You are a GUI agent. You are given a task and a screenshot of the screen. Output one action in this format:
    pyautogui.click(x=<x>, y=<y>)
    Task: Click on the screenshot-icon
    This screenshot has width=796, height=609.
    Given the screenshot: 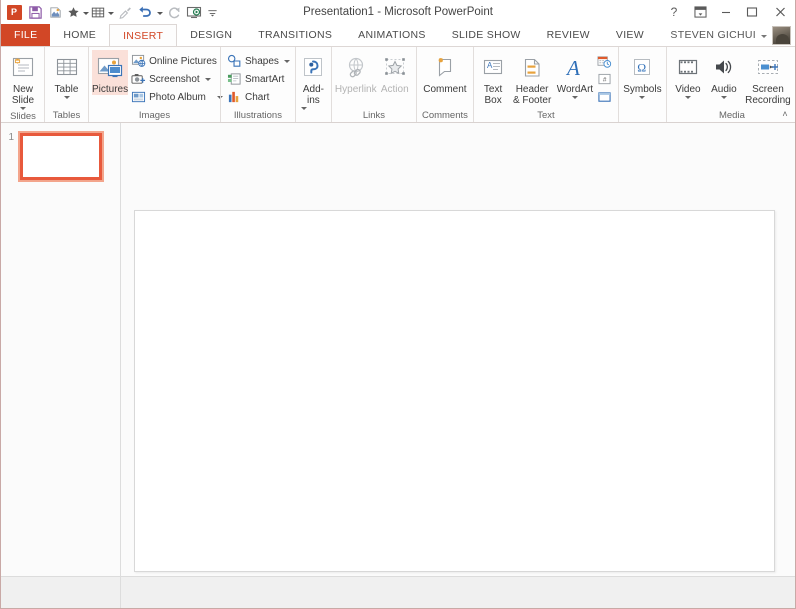 What is the action you would take?
    pyautogui.click(x=138, y=79)
    